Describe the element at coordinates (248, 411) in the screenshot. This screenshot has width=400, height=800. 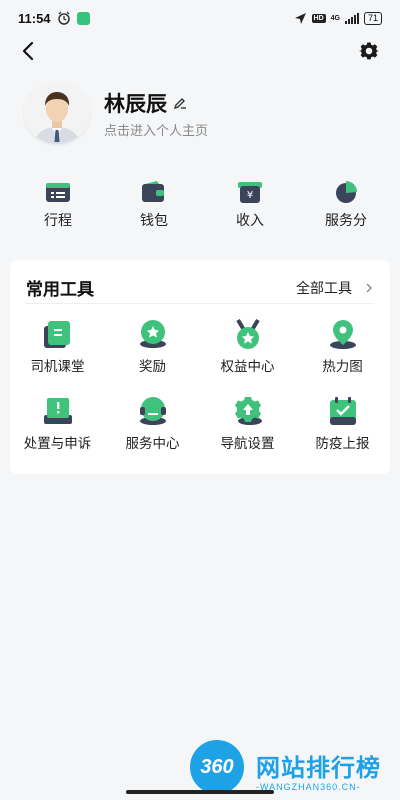
I see `nav-settings-icon` at that location.